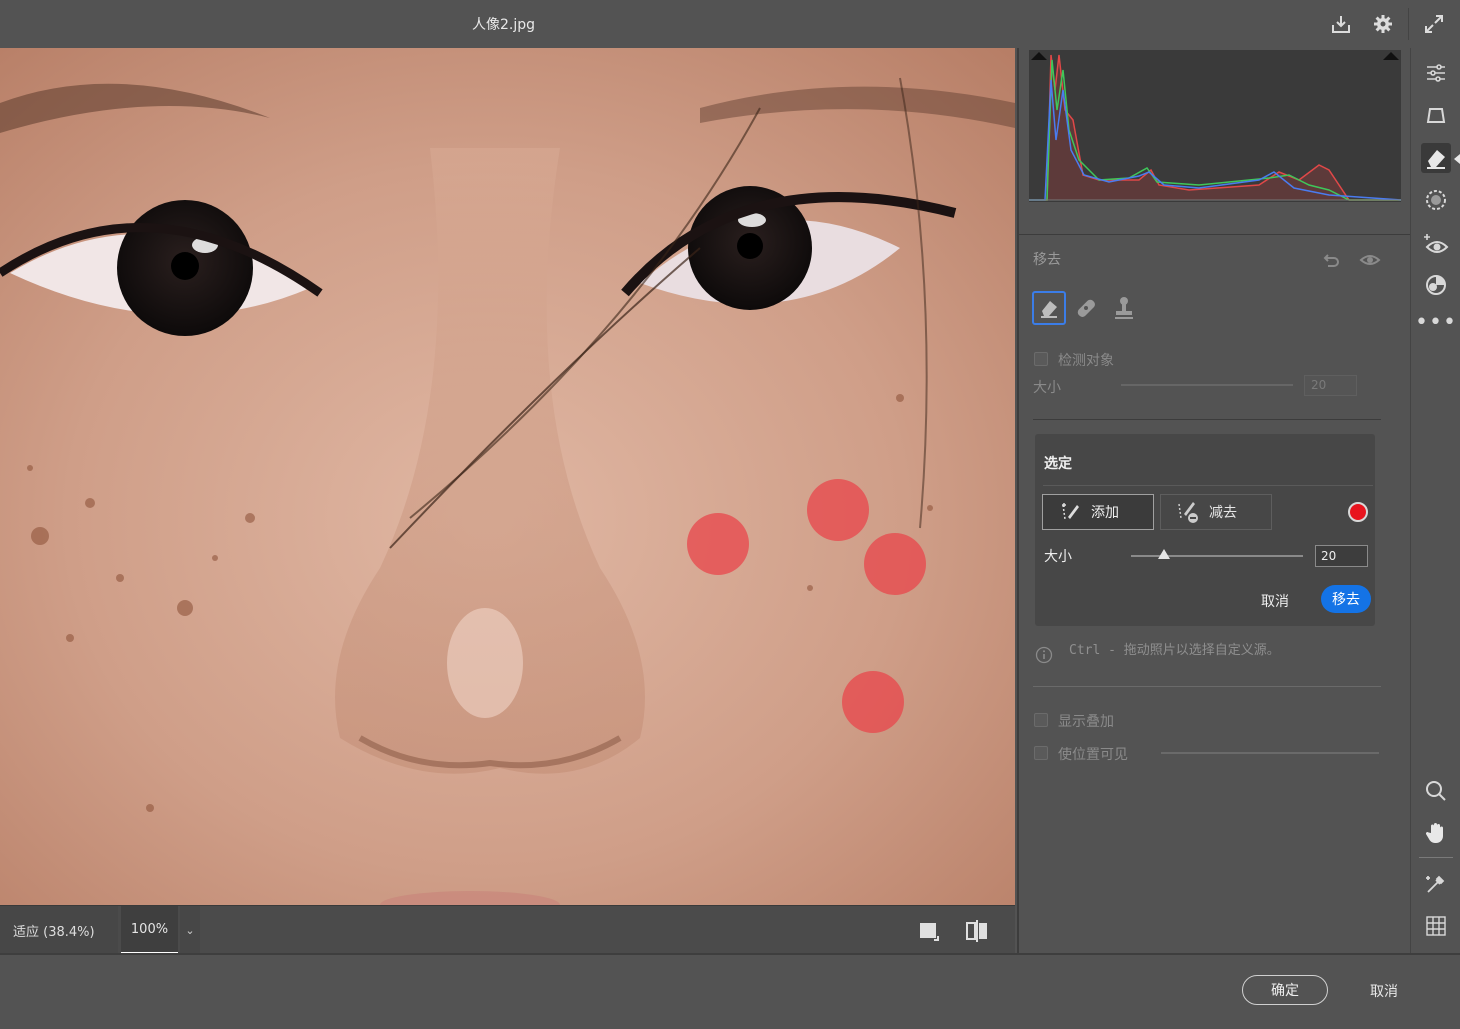  What do you see at coordinates (1207, 385) in the screenshot?
I see `size-slider-disabled` at bounding box center [1207, 385].